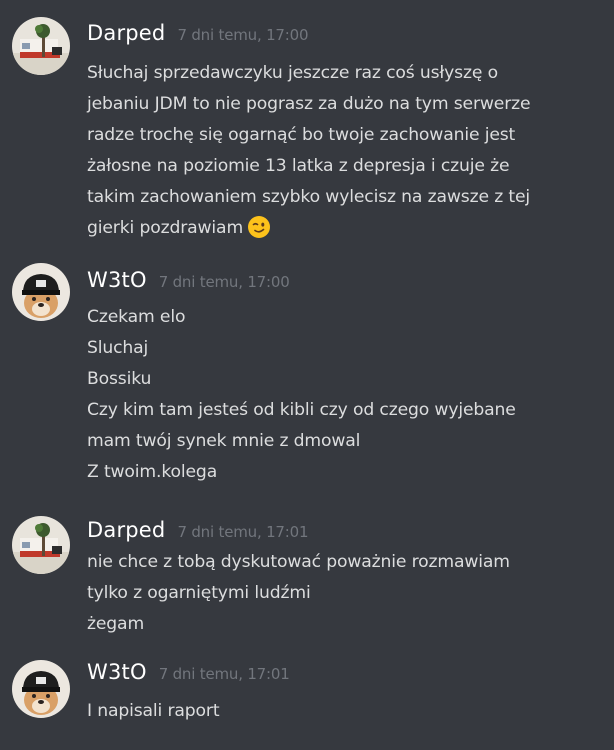  What do you see at coordinates (344, 228) in the screenshot?
I see `message-line-with-emoji: gierki pozdrawiam` at bounding box center [344, 228].